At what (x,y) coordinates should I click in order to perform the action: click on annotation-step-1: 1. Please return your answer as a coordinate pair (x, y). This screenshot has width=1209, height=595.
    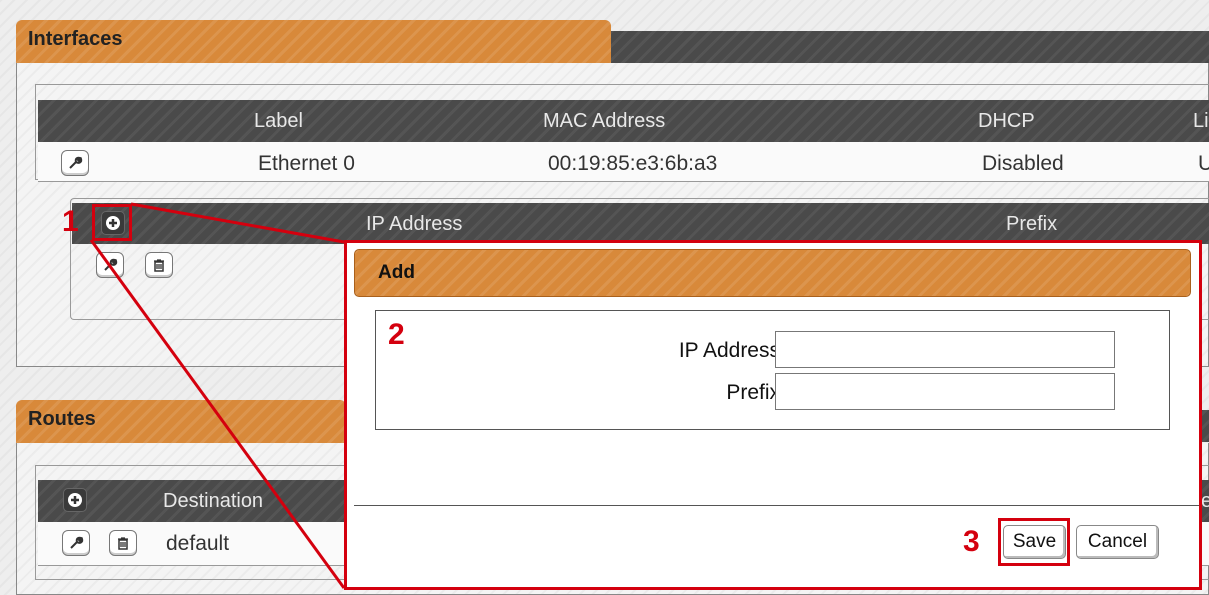
    Looking at the image, I should click on (70, 221).